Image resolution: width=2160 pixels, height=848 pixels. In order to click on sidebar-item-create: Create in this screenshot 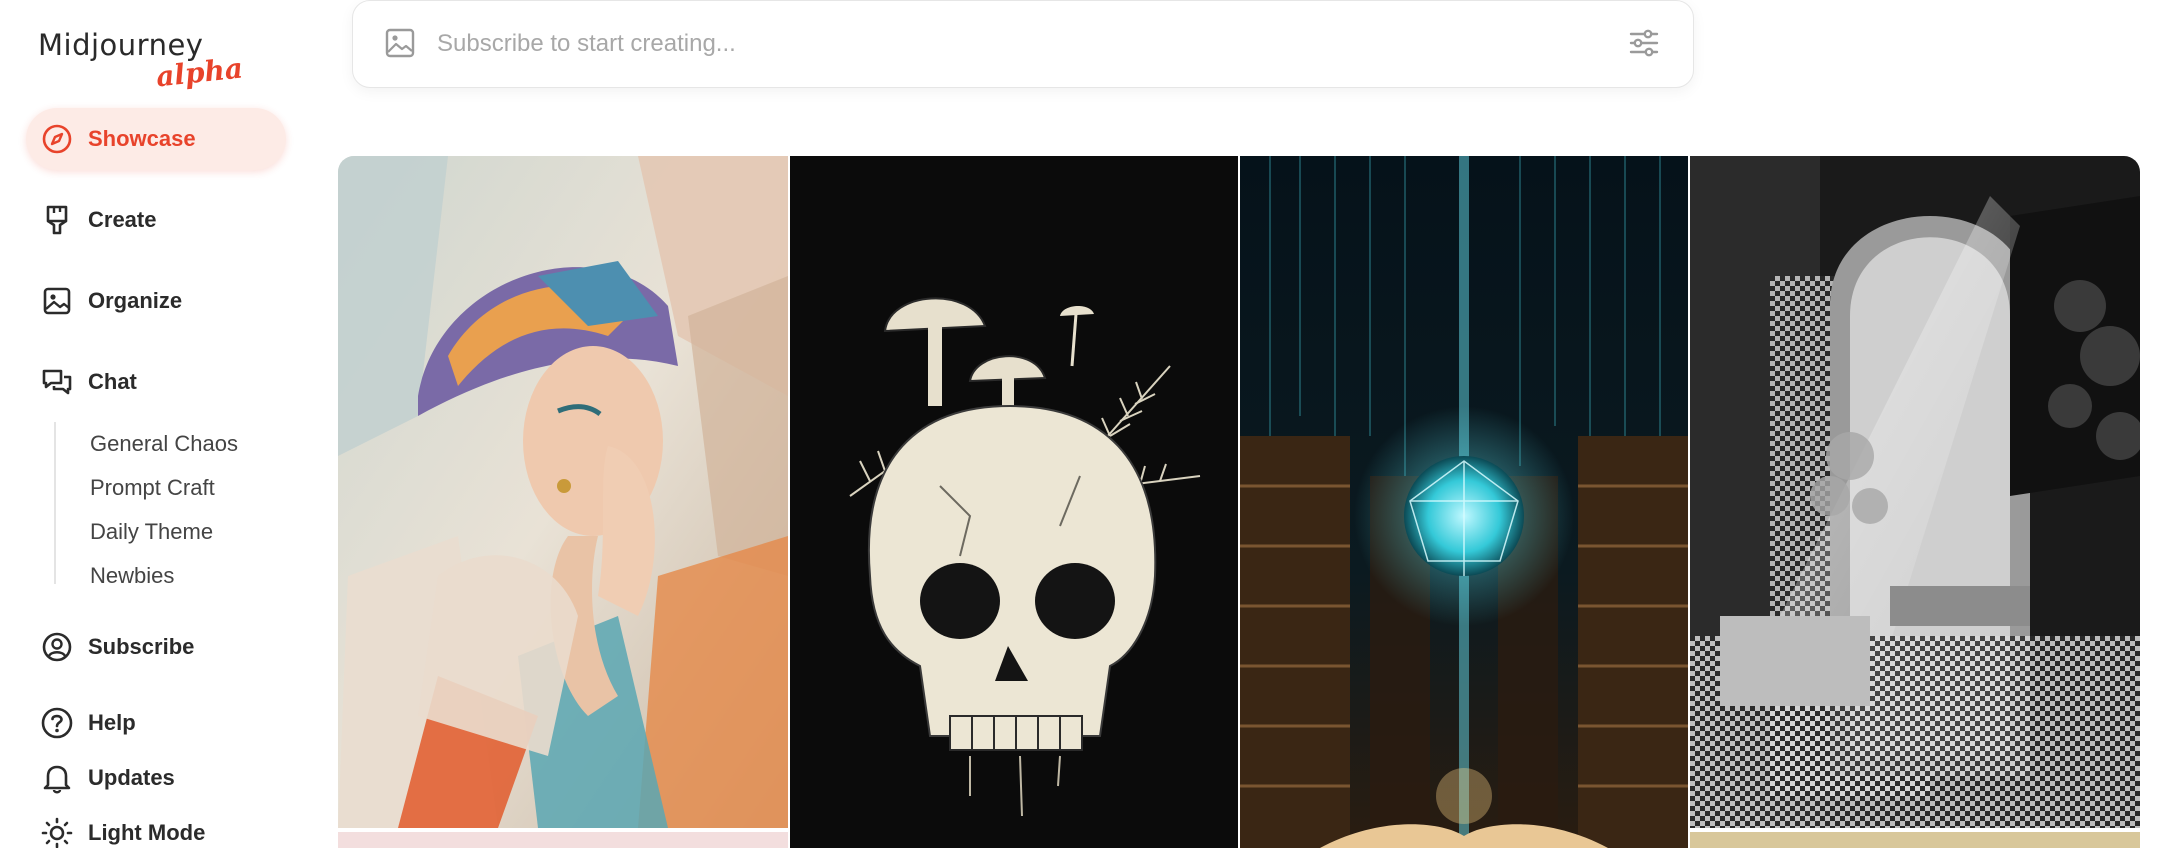, I will do `click(91, 220)`.